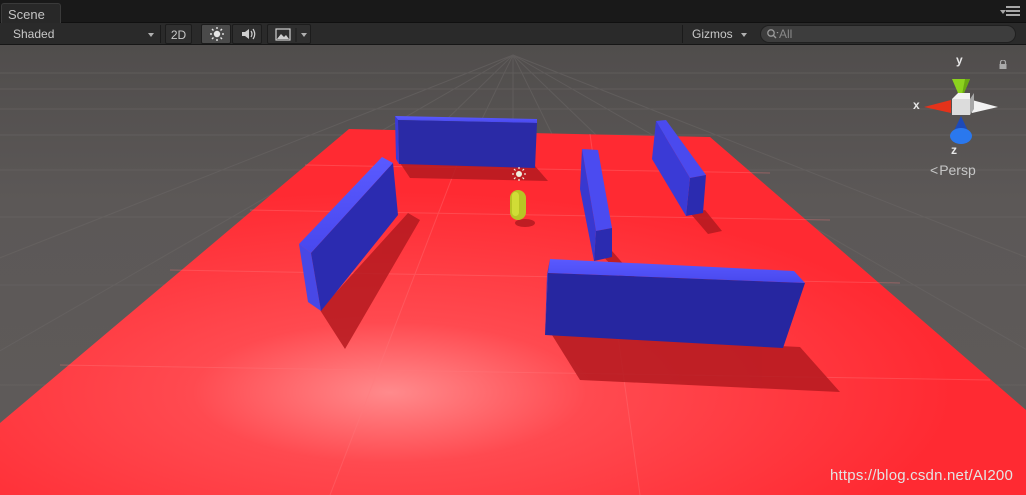  I want to click on axis-x-label: x, so click(916, 105).